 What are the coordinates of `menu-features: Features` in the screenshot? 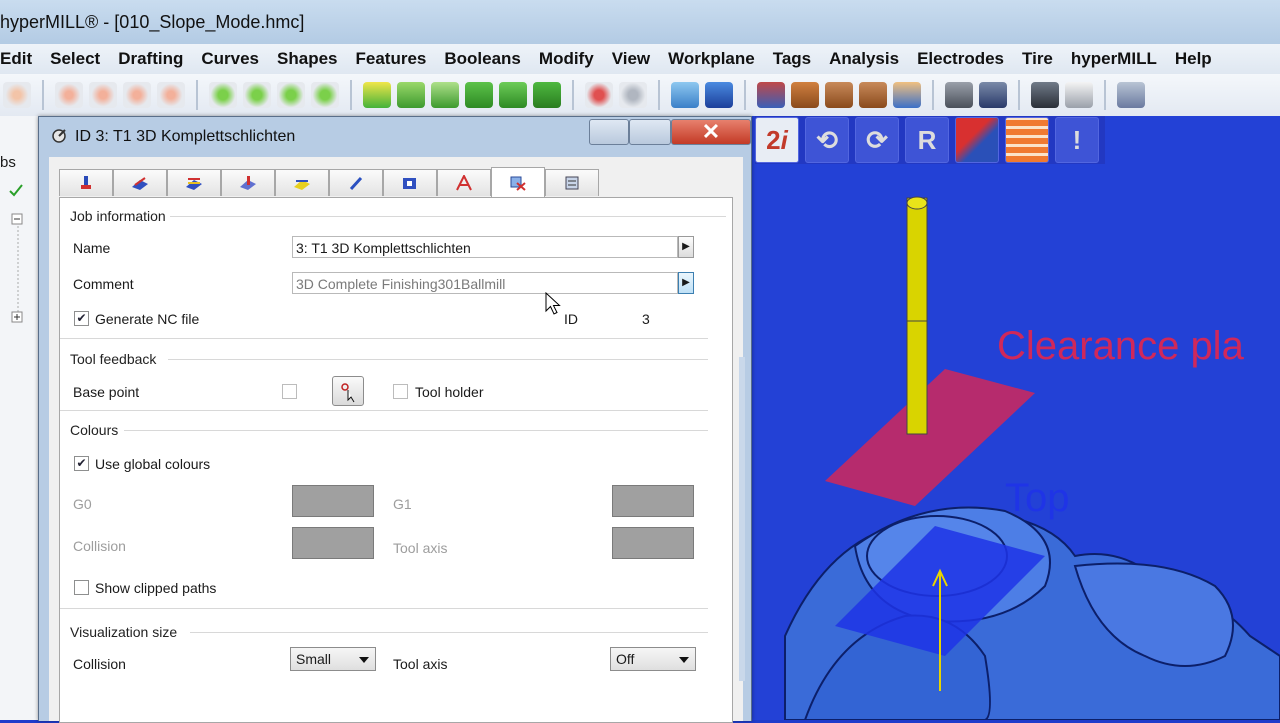 It's located at (391, 59).